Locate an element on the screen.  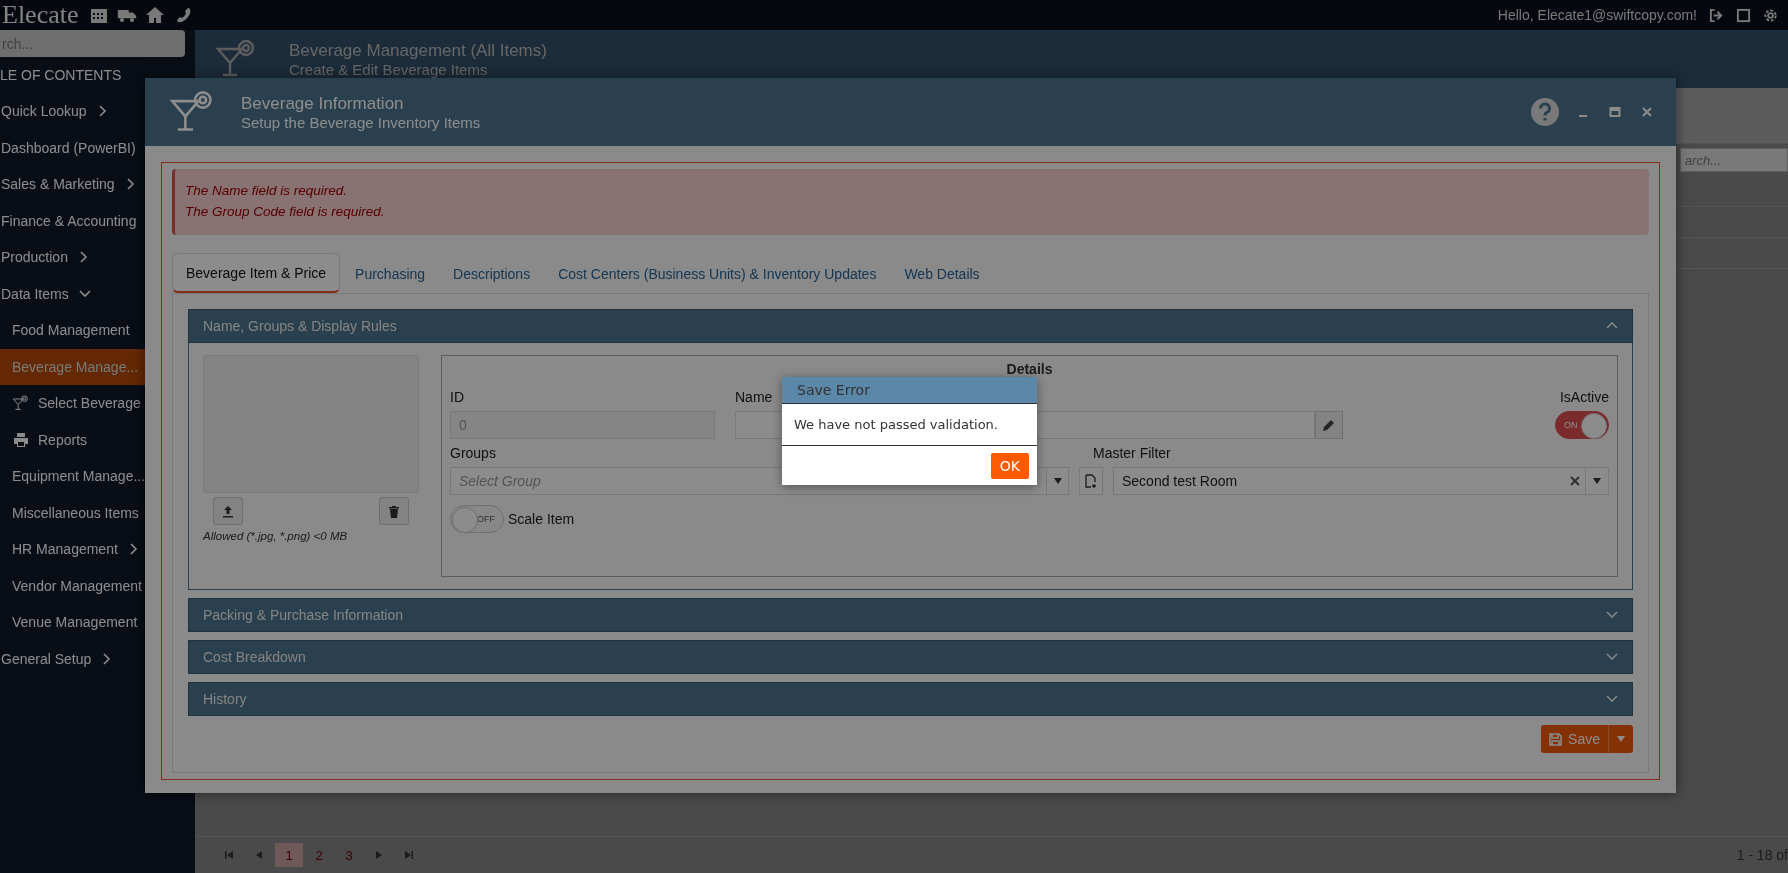
printer-icon is located at coordinates (21, 439).